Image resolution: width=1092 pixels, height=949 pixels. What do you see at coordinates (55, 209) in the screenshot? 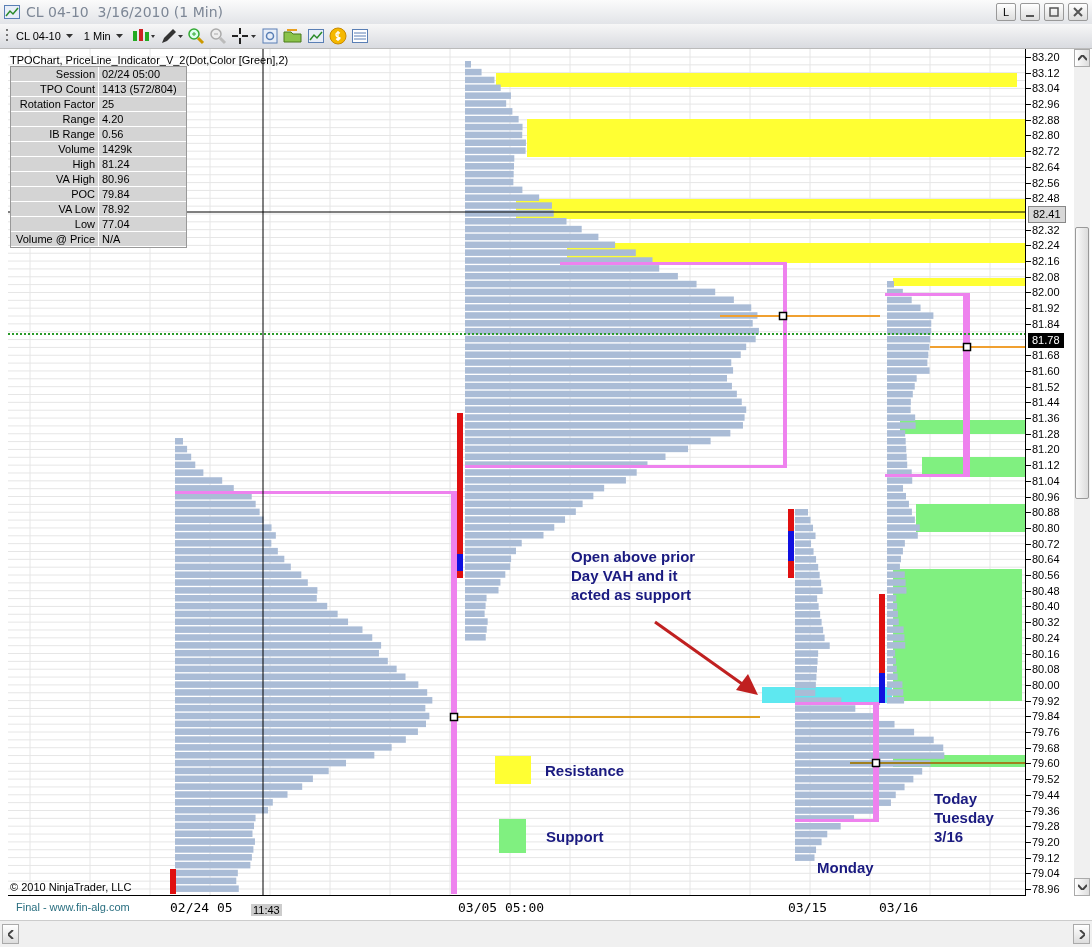
I see `info-label: VA Low` at bounding box center [55, 209].